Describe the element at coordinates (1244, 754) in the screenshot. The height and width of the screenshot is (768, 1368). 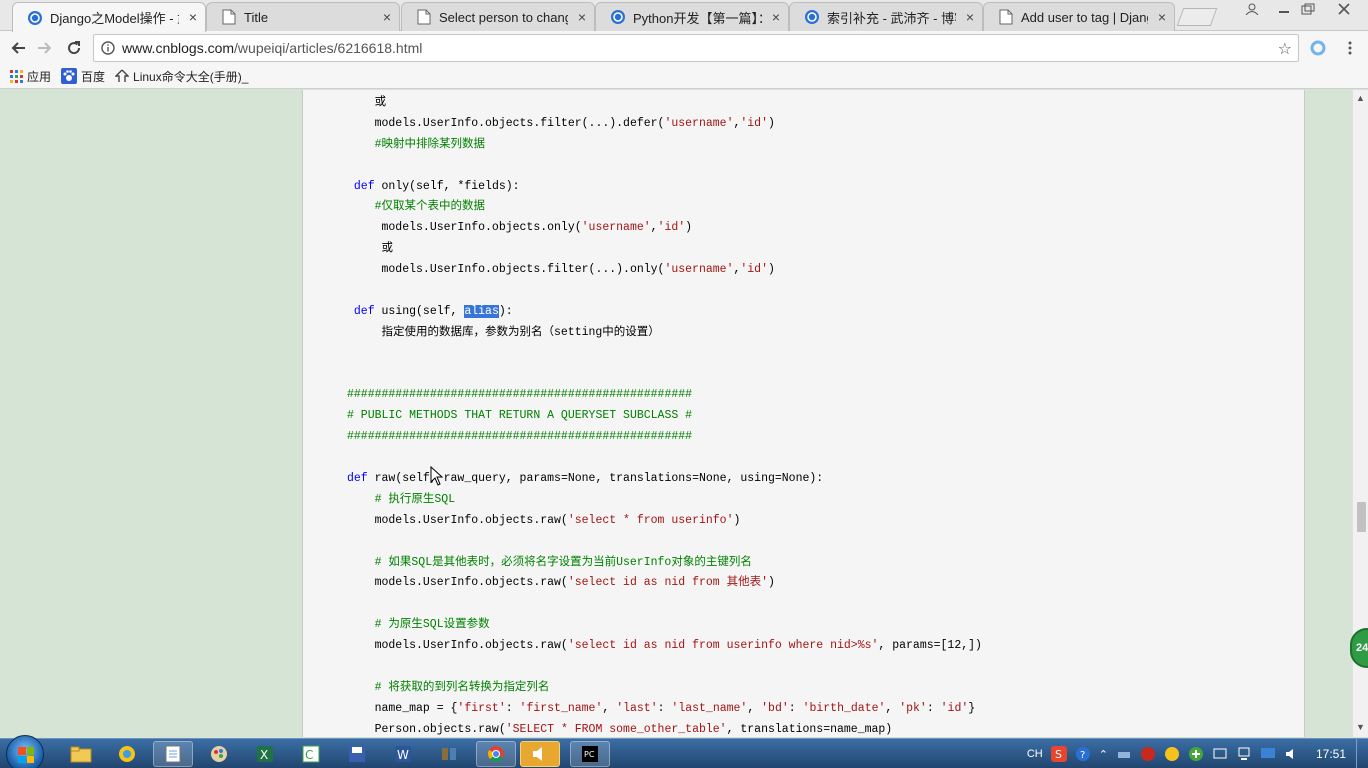
I see `computer-icon` at that location.